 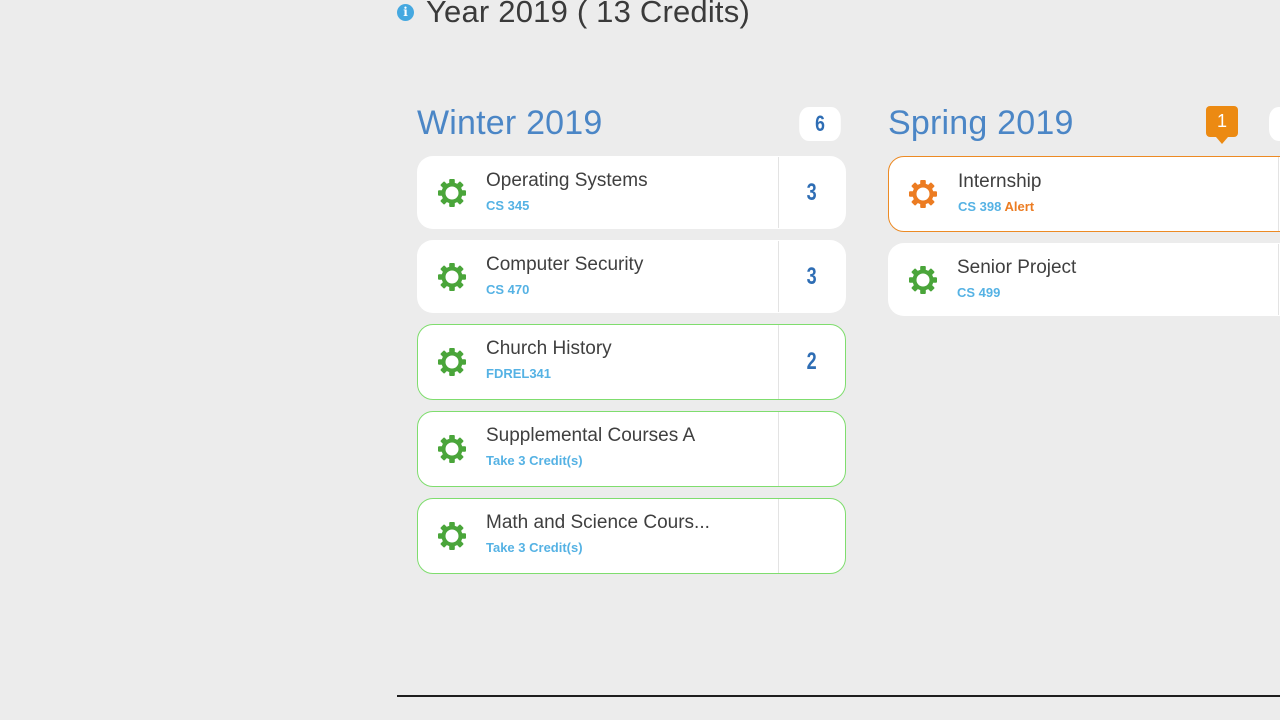 I want to click on course-code: FDREL341, so click(x=519, y=373).